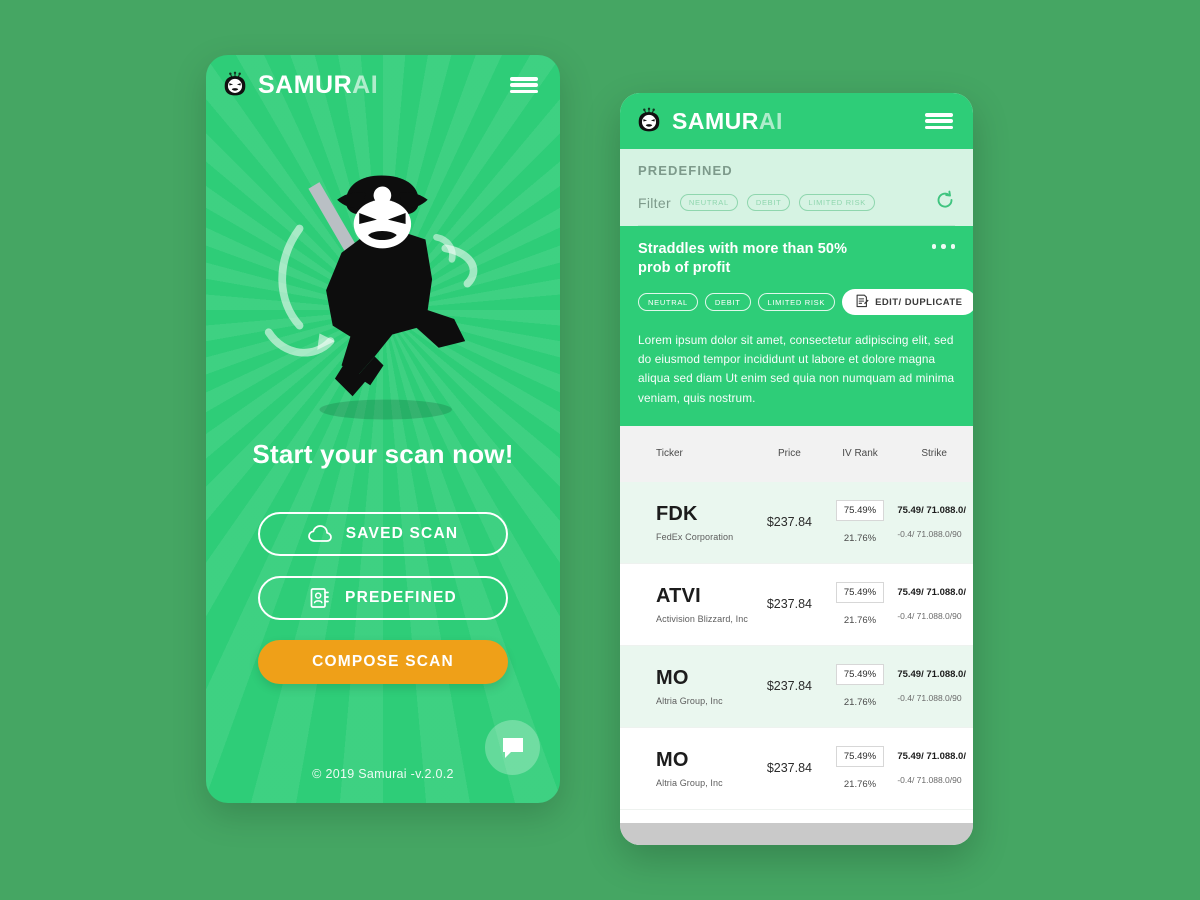  What do you see at coordinates (669, 454) in the screenshot?
I see `column-header-ticker: Ticker` at bounding box center [669, 454].